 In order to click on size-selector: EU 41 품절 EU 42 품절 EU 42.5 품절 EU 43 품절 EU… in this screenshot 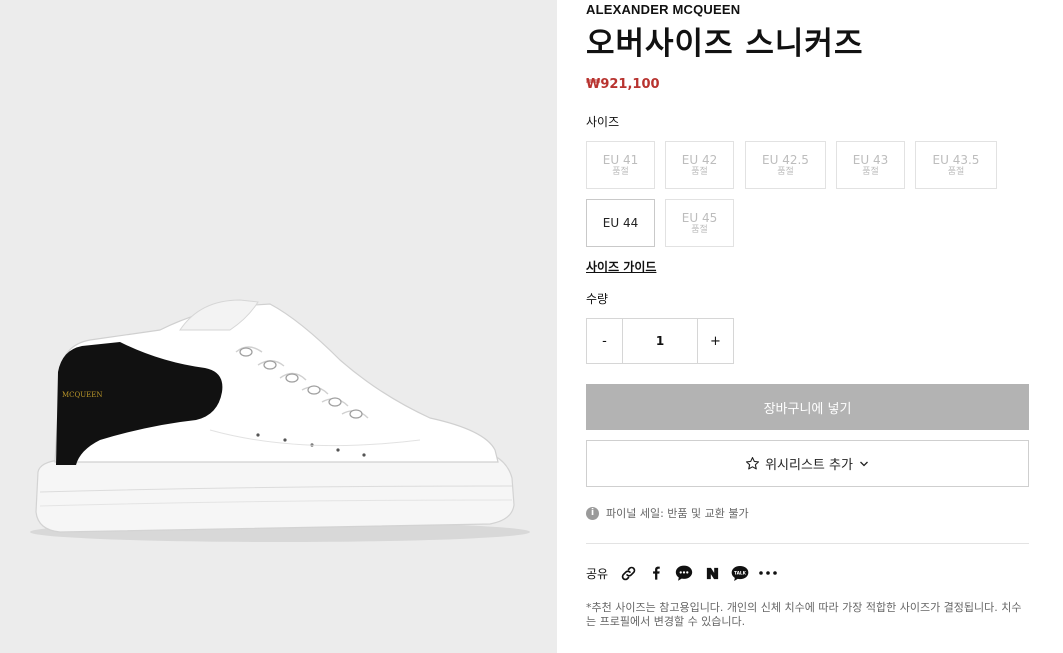, I will do `click(807, 194)`.